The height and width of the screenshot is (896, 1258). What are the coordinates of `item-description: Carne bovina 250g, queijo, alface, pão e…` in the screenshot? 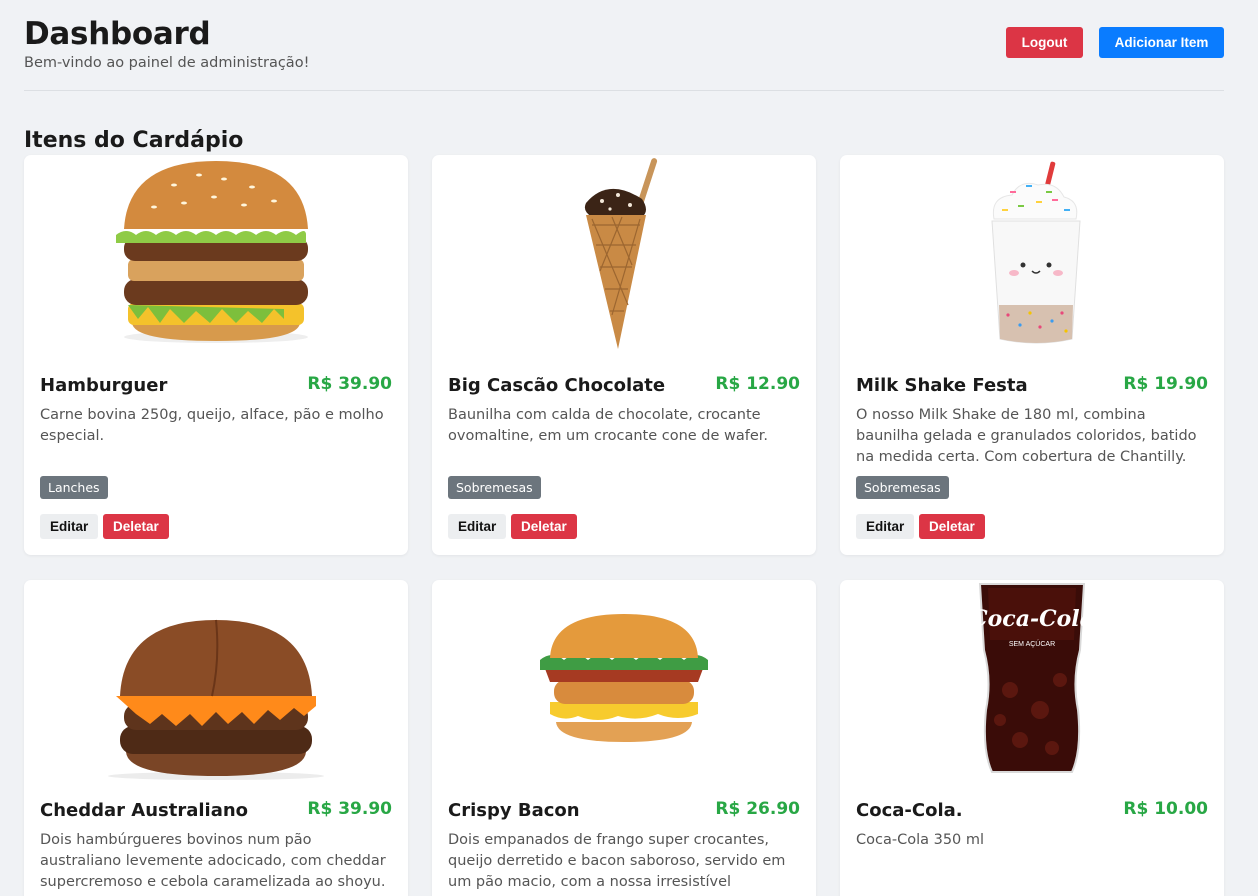 It's located at (212, 425).